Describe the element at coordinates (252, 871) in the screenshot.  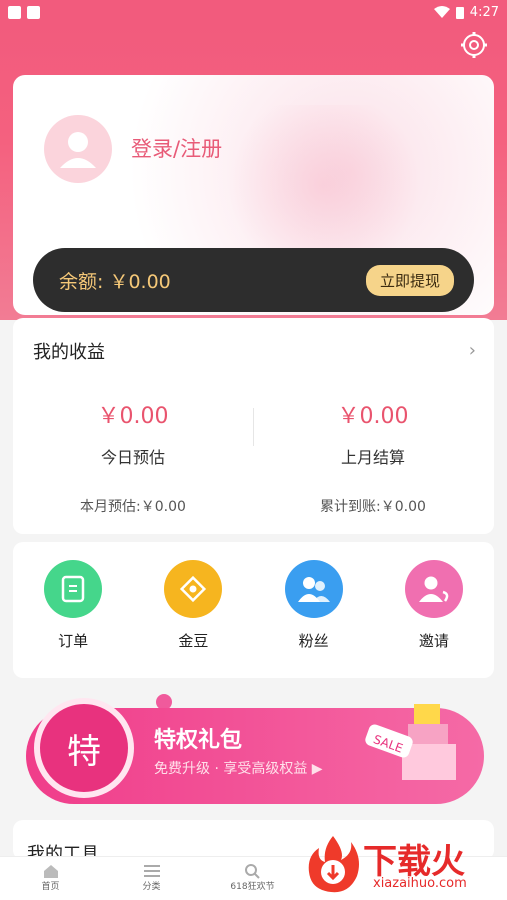
I see `search-icon` at that location.